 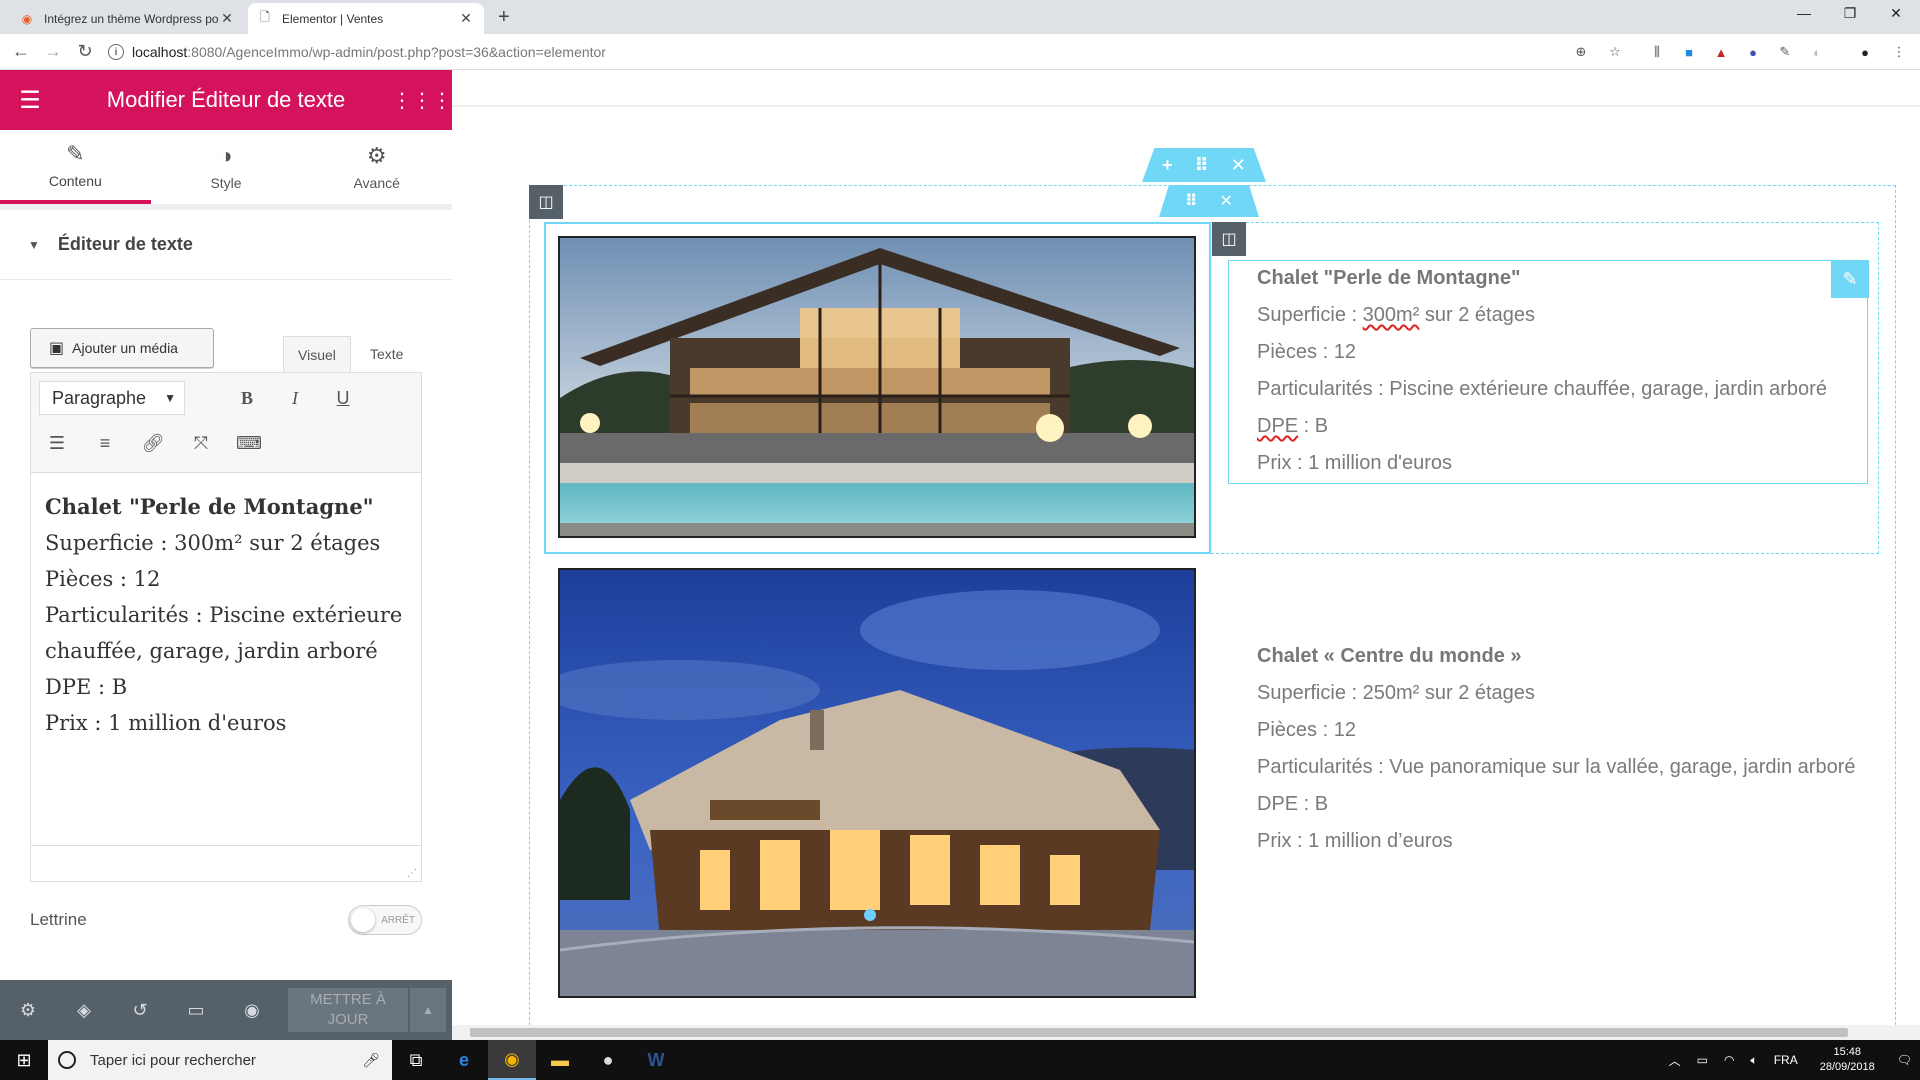 What do you see at coordinates (1904, 1060) in the screenshot?
I see `notifications-icon: 🗨︎` at bounding box center [1904, 1060].